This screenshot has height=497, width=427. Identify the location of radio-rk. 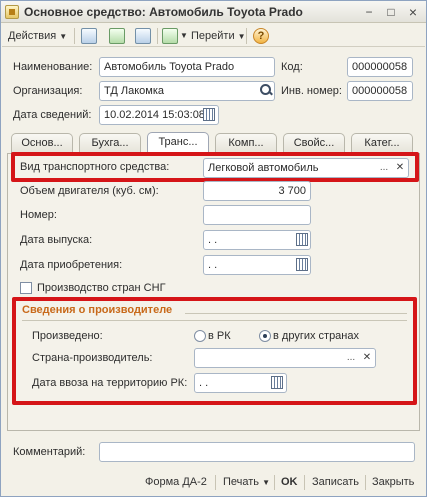
(200, 336).